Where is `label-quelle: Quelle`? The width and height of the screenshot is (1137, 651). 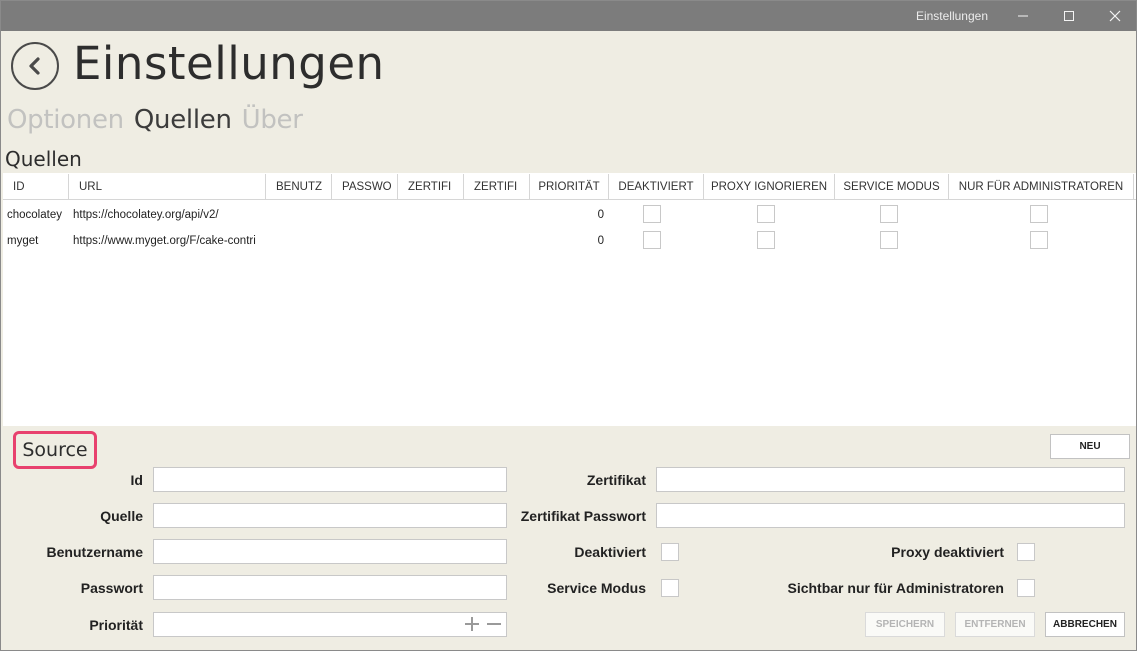 label-quelle: Quelle is located at coordinates (121, 516).